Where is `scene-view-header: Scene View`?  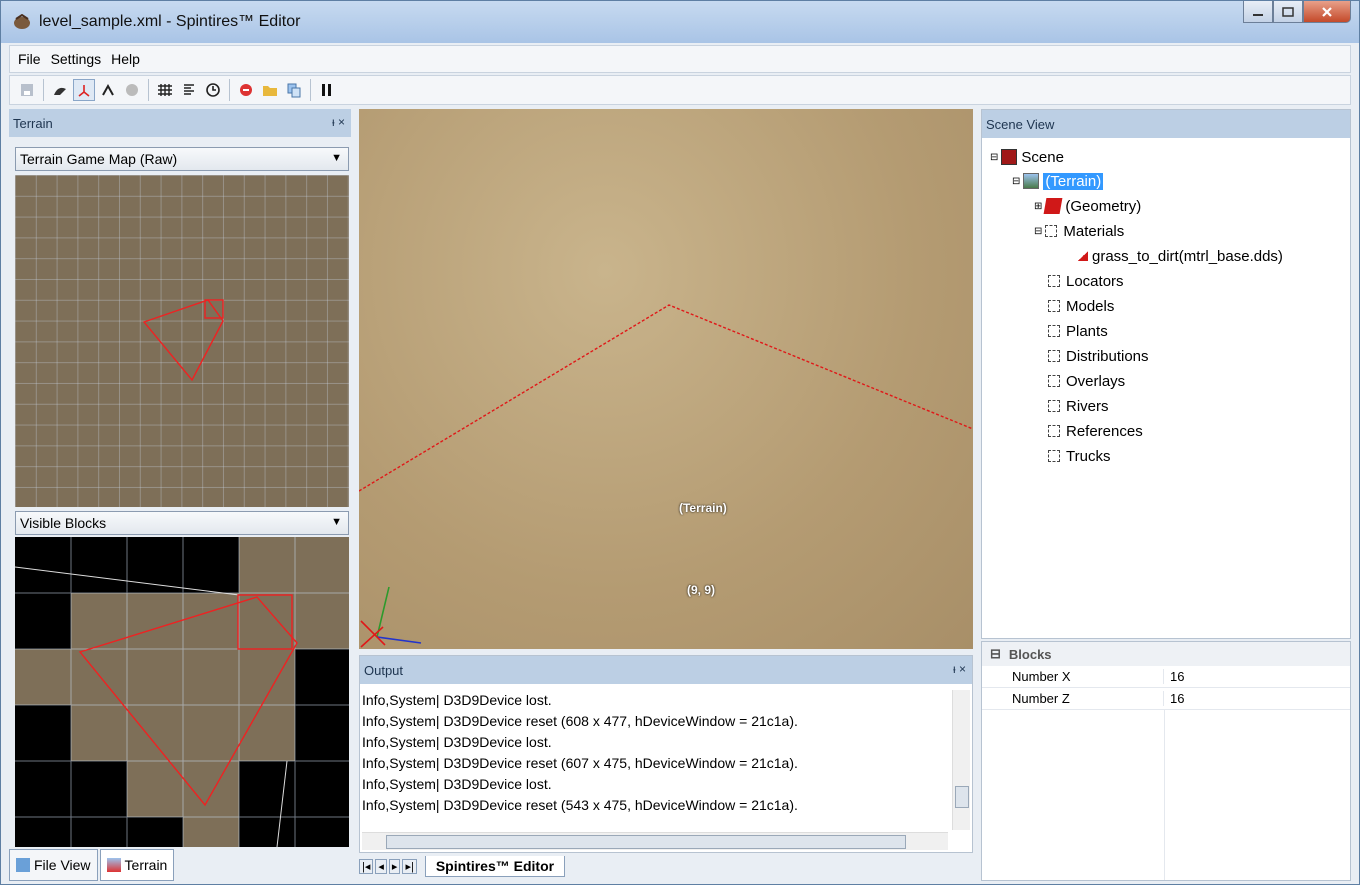 scene-view-header: Scene View is located at coordinates (1166, 124).